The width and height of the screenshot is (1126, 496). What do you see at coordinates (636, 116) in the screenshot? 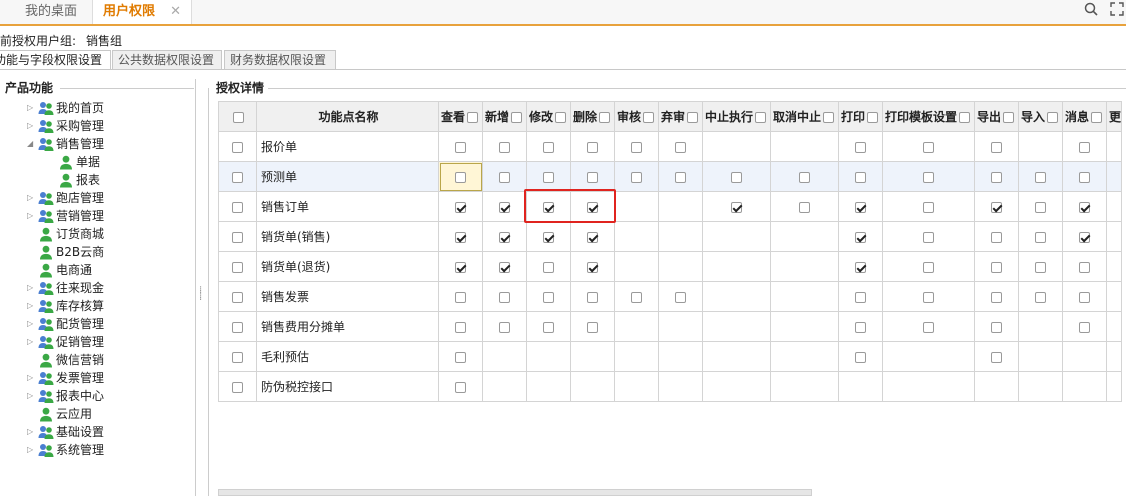
I see `column-header: 审核` at bounding box center [636, 116].